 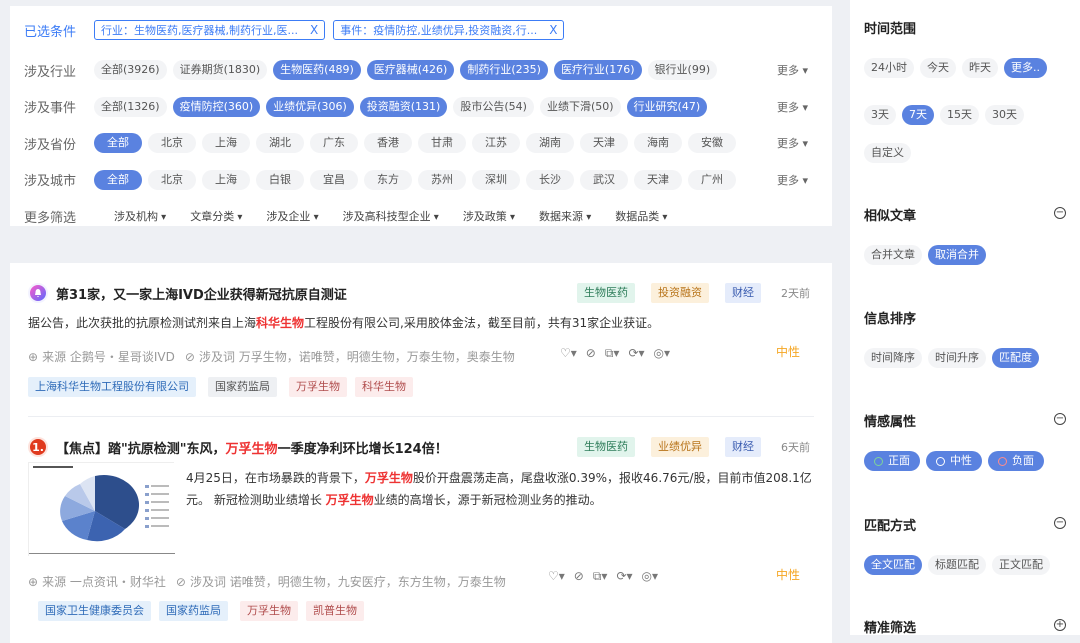 What do you see at coordinates (1004, 115) in the screenshot?
I see `time-range-chip: 30天` at bounding box center [1004, 115].